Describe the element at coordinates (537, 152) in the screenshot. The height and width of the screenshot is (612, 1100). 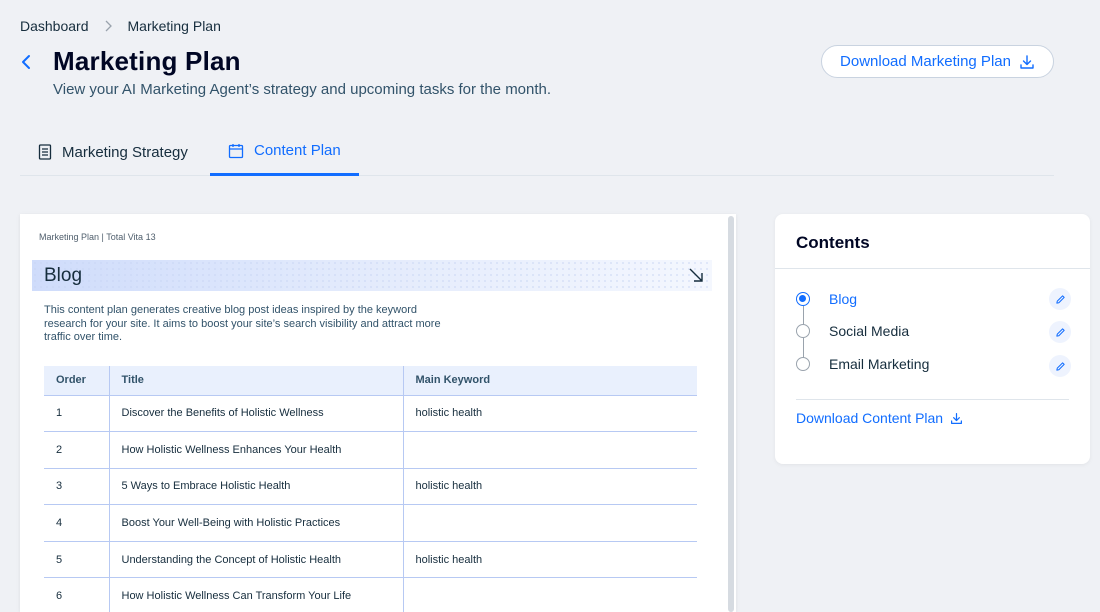
I see `tab-bar: Marketing Strategy Content Plan` at that location.